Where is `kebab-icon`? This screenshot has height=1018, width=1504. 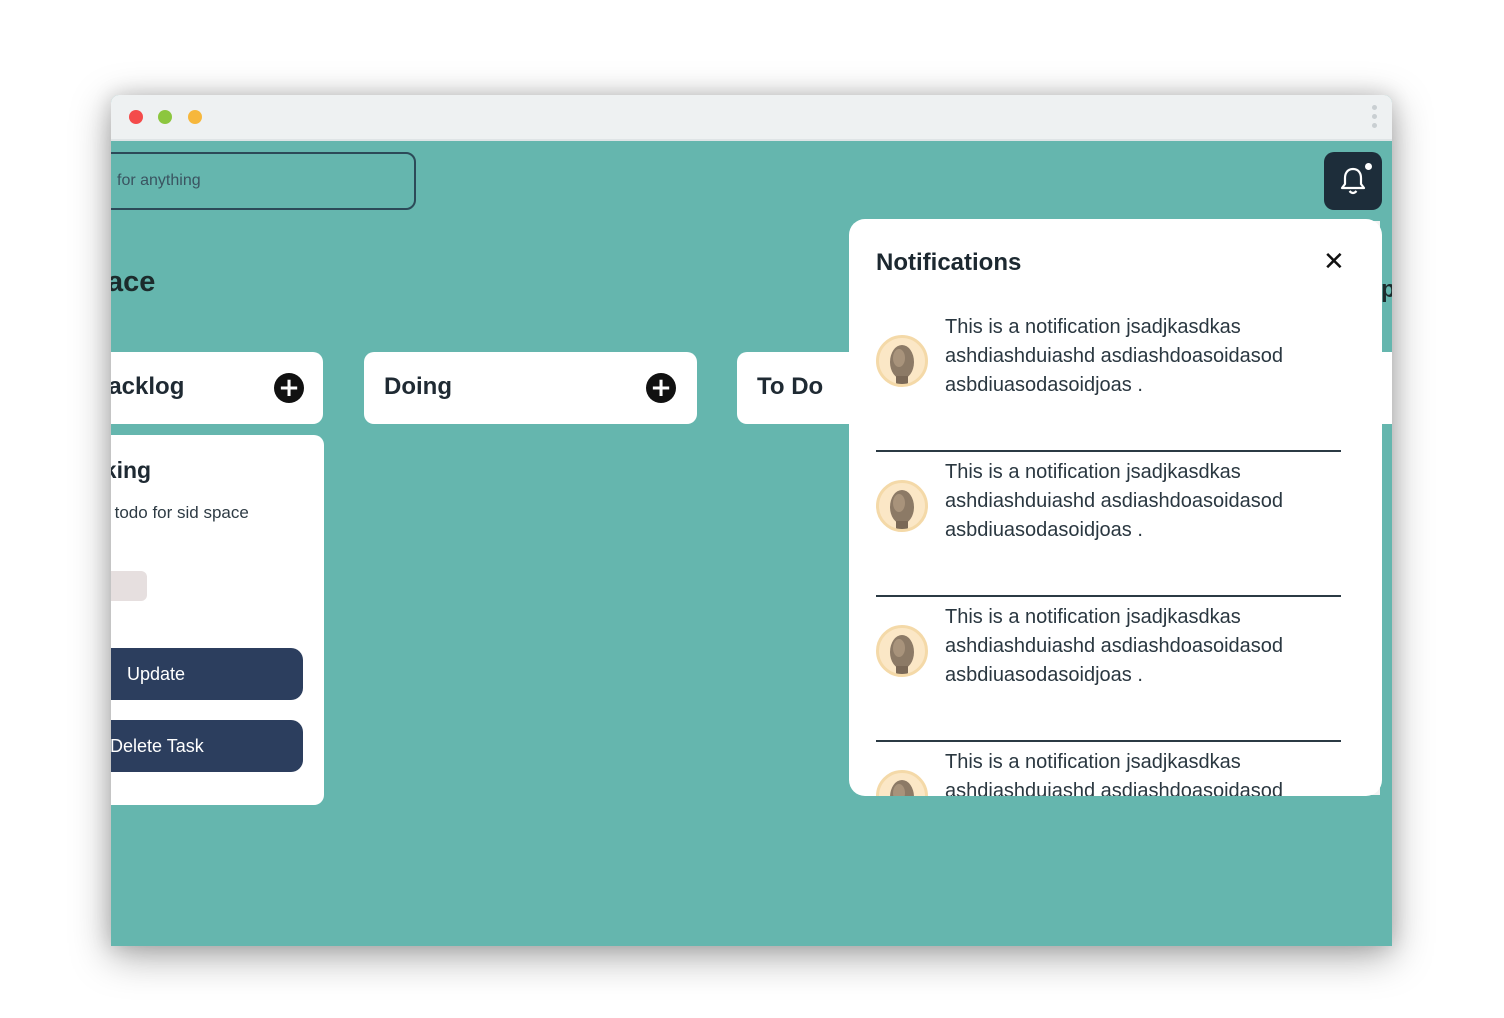
kebab-icon is located at coordinates (1375, 118).